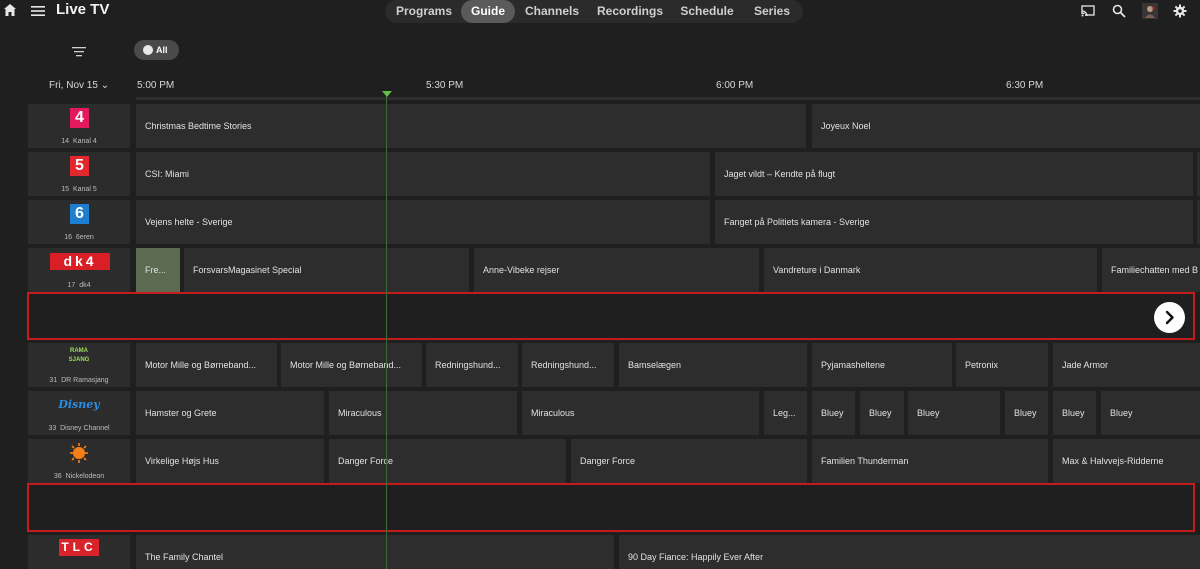 The image size is (1200, 569). What do you see at coordinates (10, 10) in the screenshot?
I see `home-icon` at bounding box center [10, 10].